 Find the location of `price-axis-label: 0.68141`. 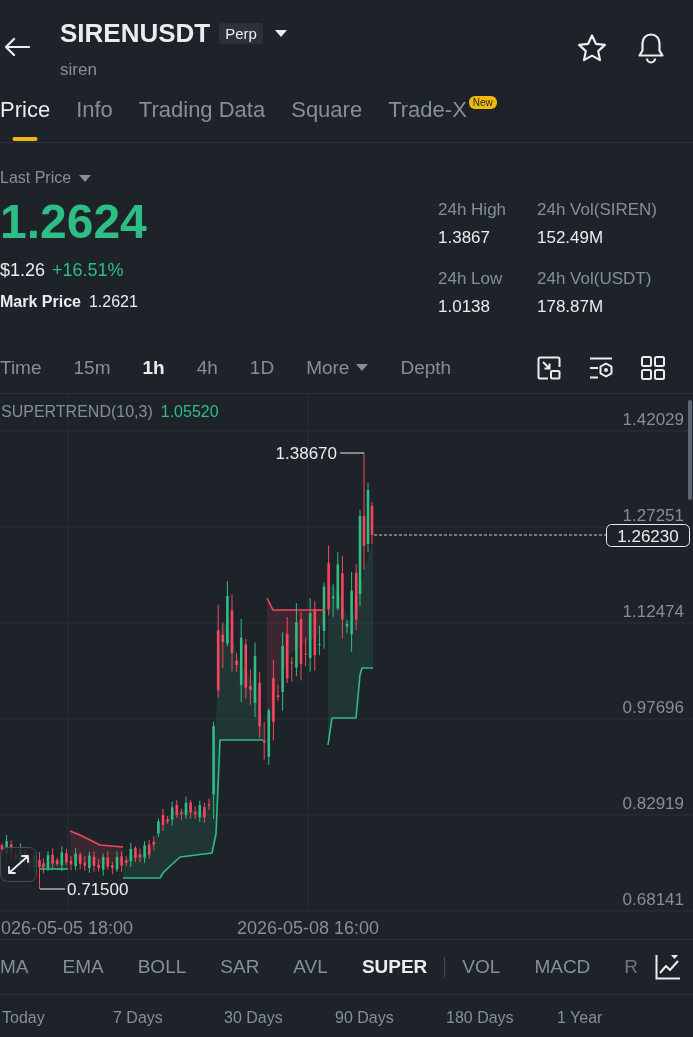

price-axis-label: 0.68141 is located at coordinates (653, 899).